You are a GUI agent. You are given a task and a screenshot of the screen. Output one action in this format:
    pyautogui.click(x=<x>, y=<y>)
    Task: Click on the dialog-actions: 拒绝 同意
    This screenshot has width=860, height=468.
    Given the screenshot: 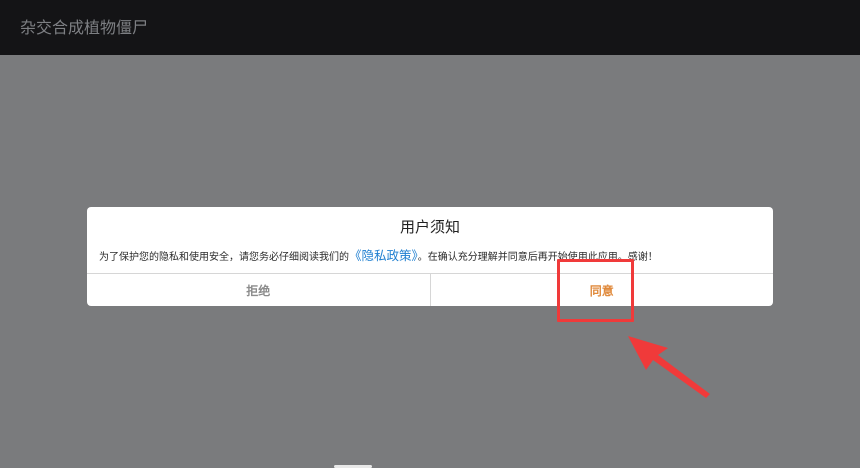 What is the action you would take?
    pyautogui.click(x=430, y=289)
    